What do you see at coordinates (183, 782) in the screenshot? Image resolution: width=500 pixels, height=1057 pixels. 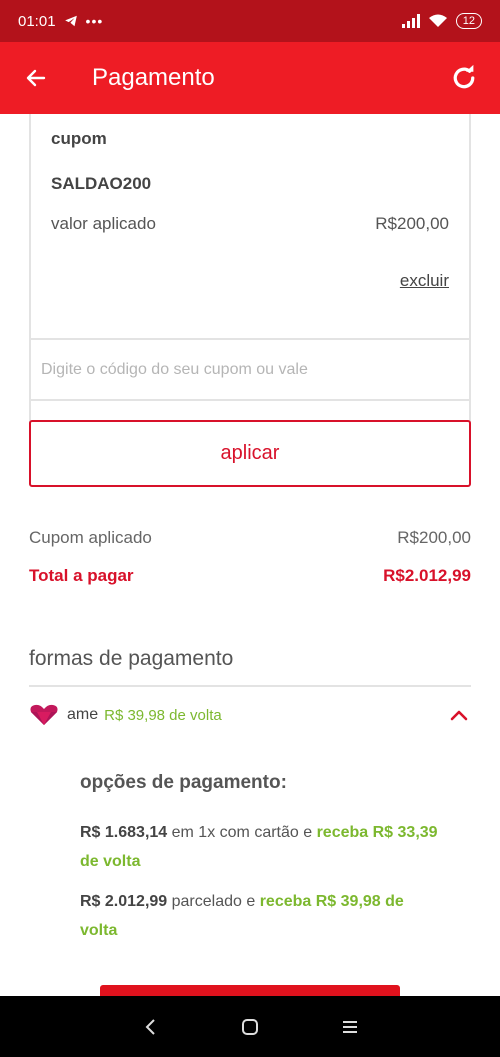 I see `payment-options-title: opções de pagamento:` at bounding box center [183, 782].